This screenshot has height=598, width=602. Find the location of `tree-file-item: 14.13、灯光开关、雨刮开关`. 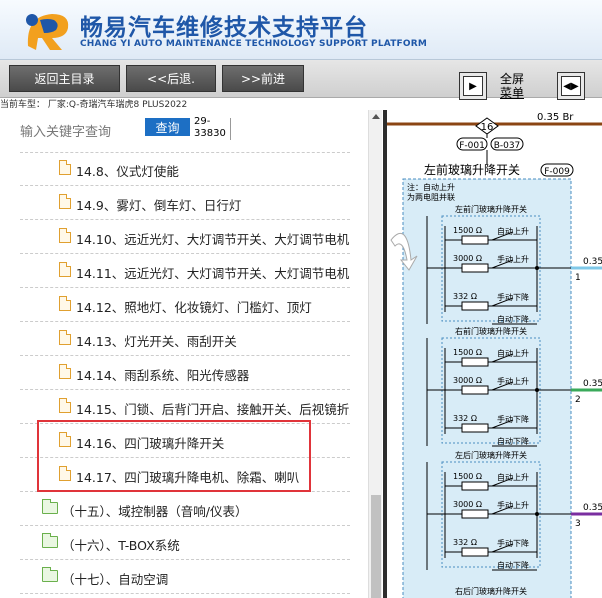

tree-file-item: 14.13、灯光开关、雨刮开关 is located at coordinates (185, 339).